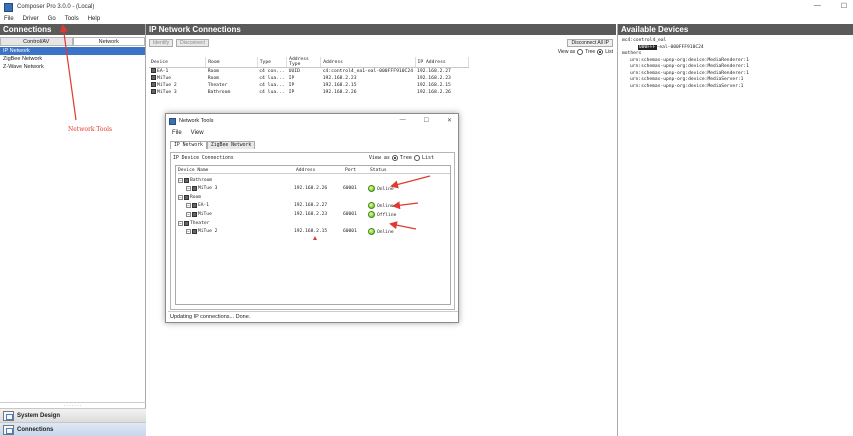 This screenshot has height=436, width=853. What do you see at coordinates (304, 71) in the screenshot?
I see `table-cell: UUID` at bounding box center [304, 71].